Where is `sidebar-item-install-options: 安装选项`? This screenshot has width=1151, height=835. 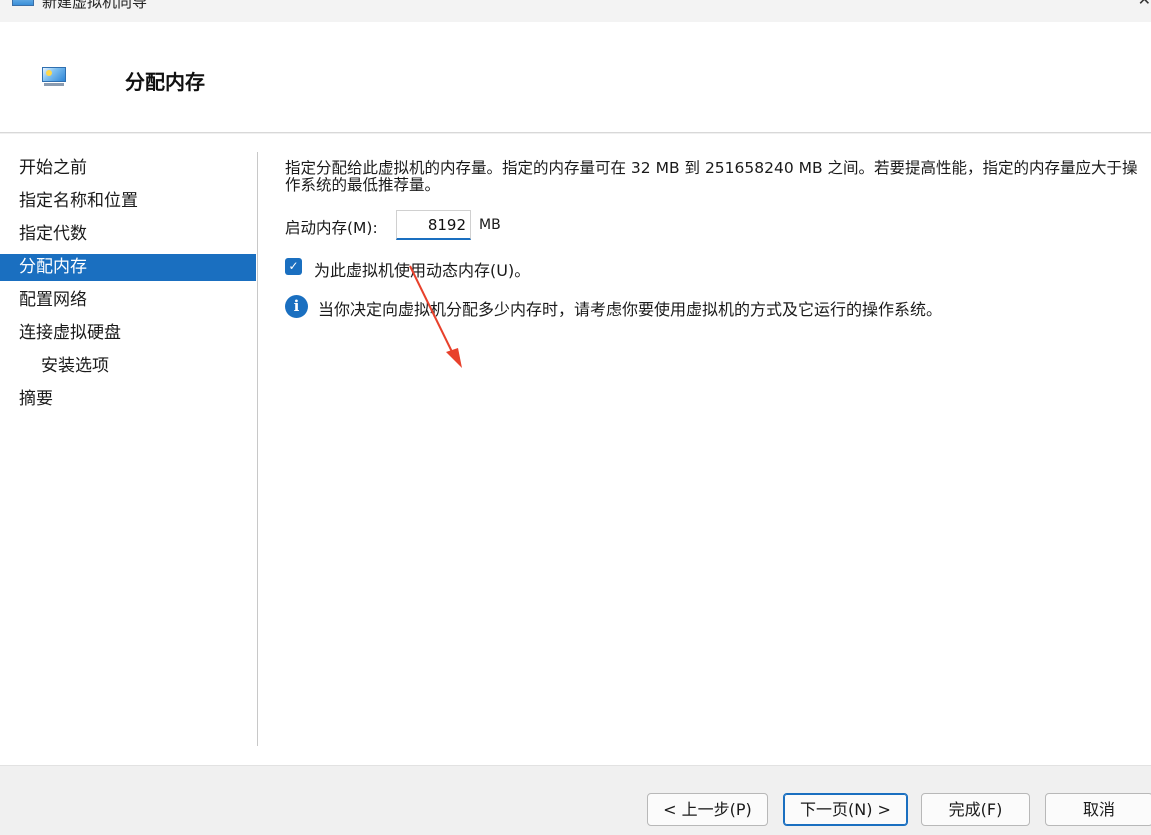 sidebar-item-install-options: 安装选项 is located at coordinates (128, 366).